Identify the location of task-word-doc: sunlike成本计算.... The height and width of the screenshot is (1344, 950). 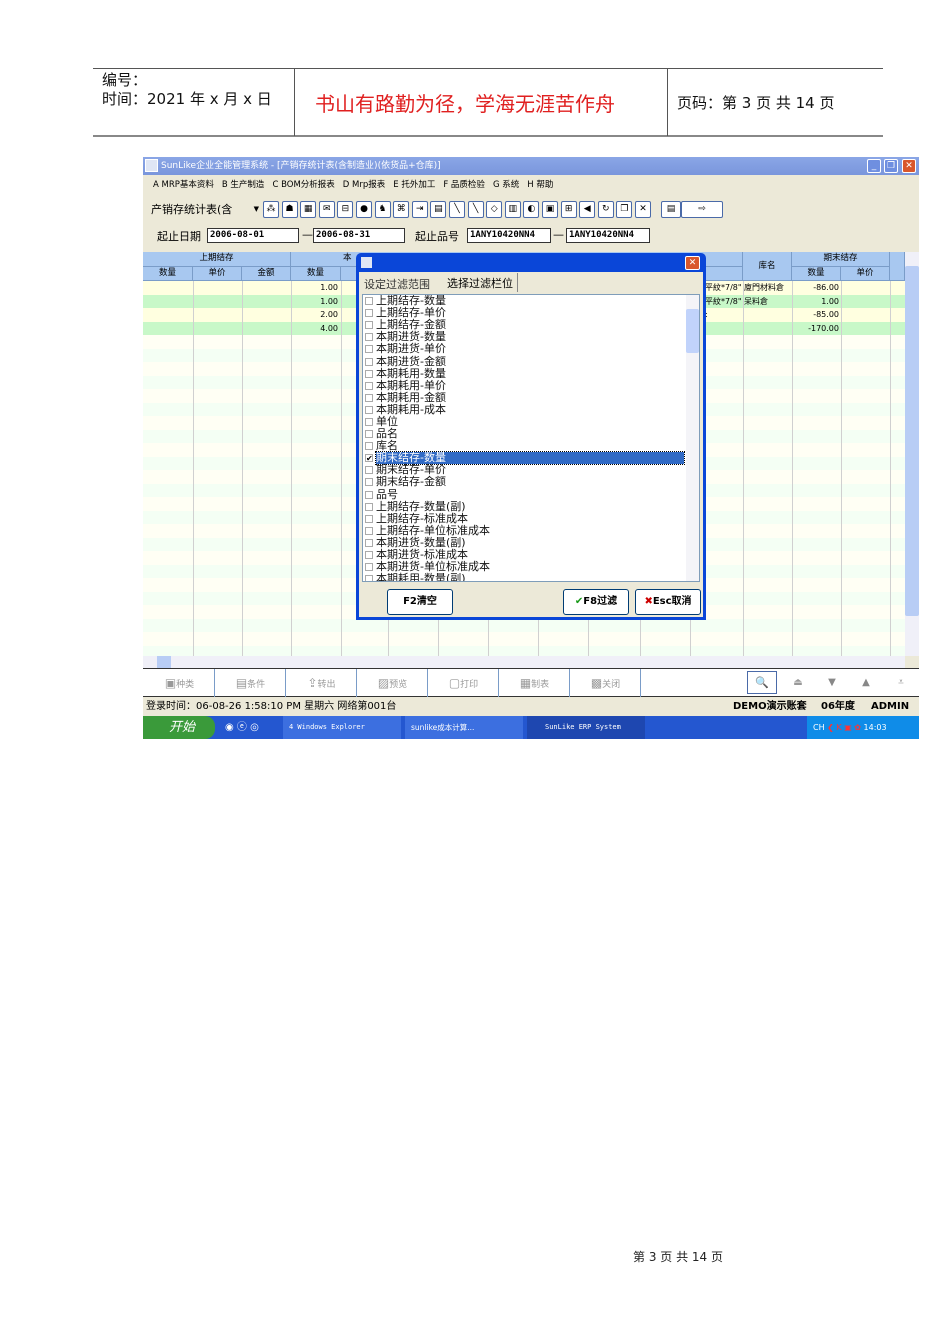
(464, 727).